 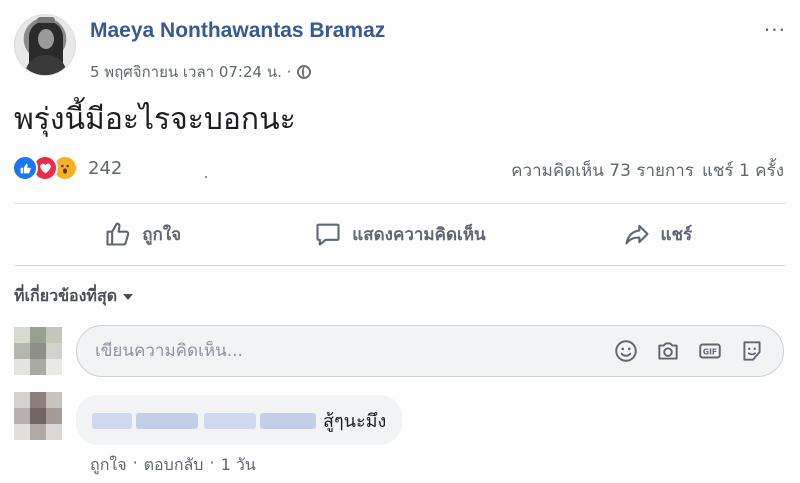 I want to click on comment-composer: GIF, so click(x=430, y=351).